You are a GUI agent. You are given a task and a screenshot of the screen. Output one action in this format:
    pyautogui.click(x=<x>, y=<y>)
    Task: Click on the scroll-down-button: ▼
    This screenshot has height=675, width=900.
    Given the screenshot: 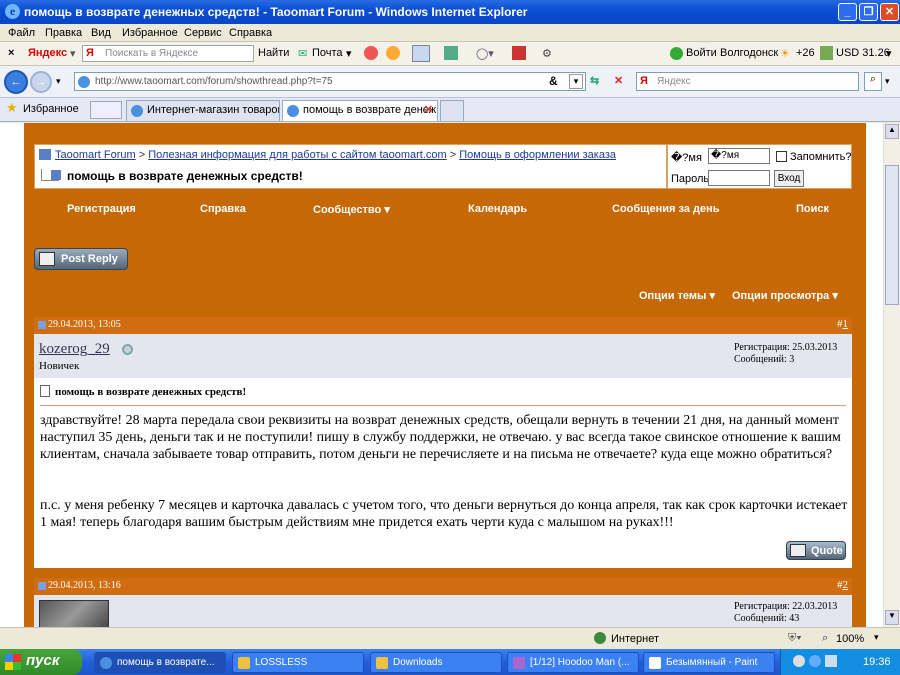 What is the action you would take?
    pyautogui.click(x=892, y=617)
    